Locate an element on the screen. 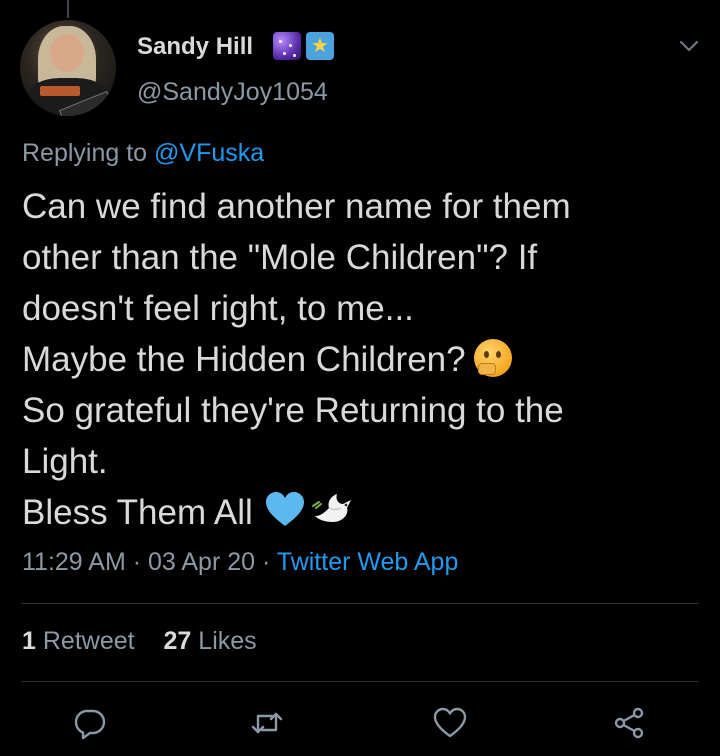  author-handle: @SandyJoy1054 is located at coordinates (232, 92).